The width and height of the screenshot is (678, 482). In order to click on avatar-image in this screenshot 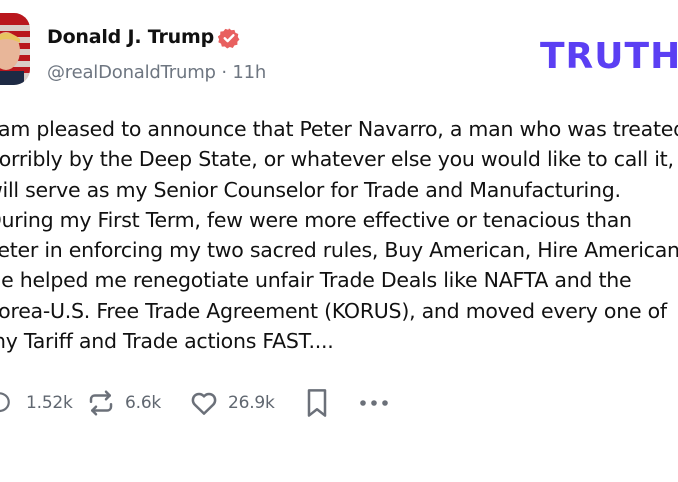, I will do `click(15, 49)`.